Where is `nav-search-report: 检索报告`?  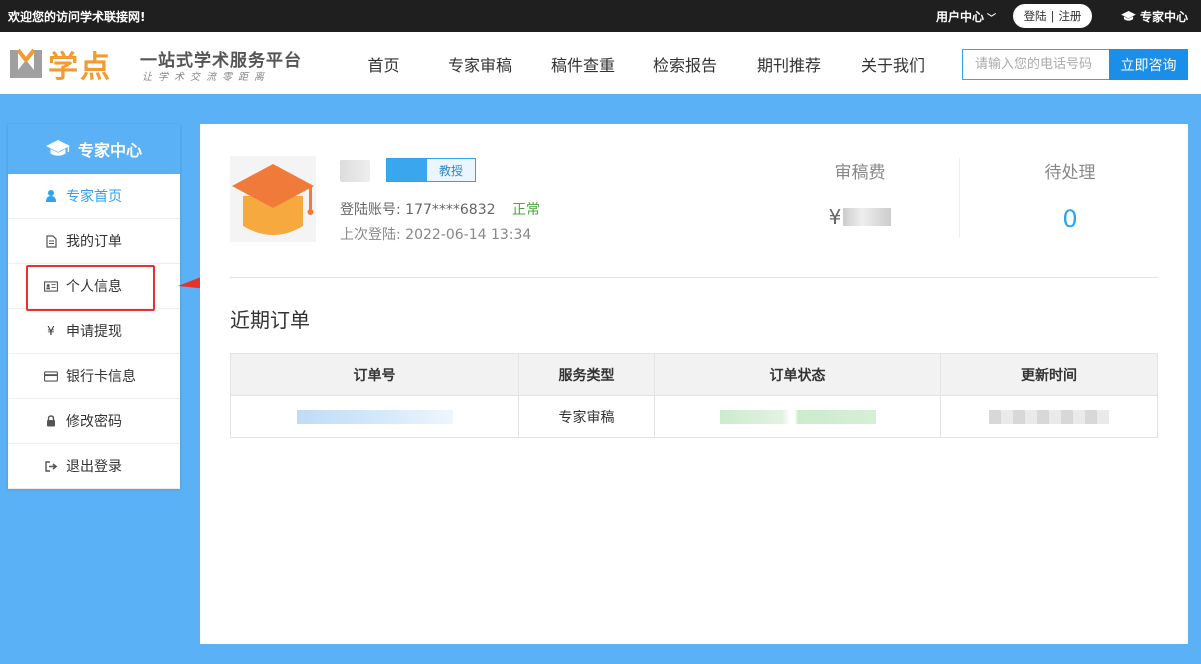
nav-search-report: 检索报告 is located at coordinates (685, 64).